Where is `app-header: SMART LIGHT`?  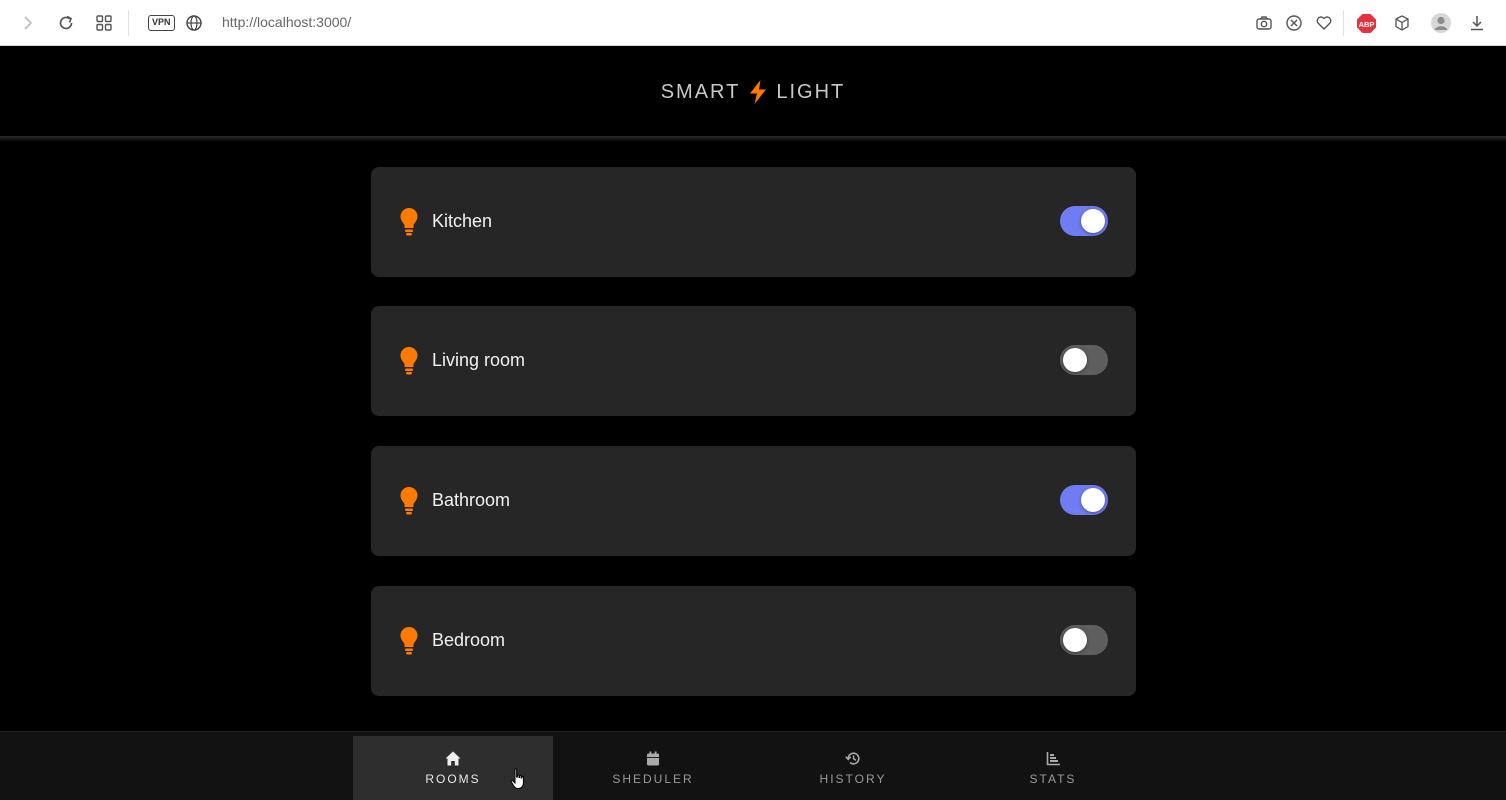 app-header: SMART LIGHT is located at coordinates (753, 92).